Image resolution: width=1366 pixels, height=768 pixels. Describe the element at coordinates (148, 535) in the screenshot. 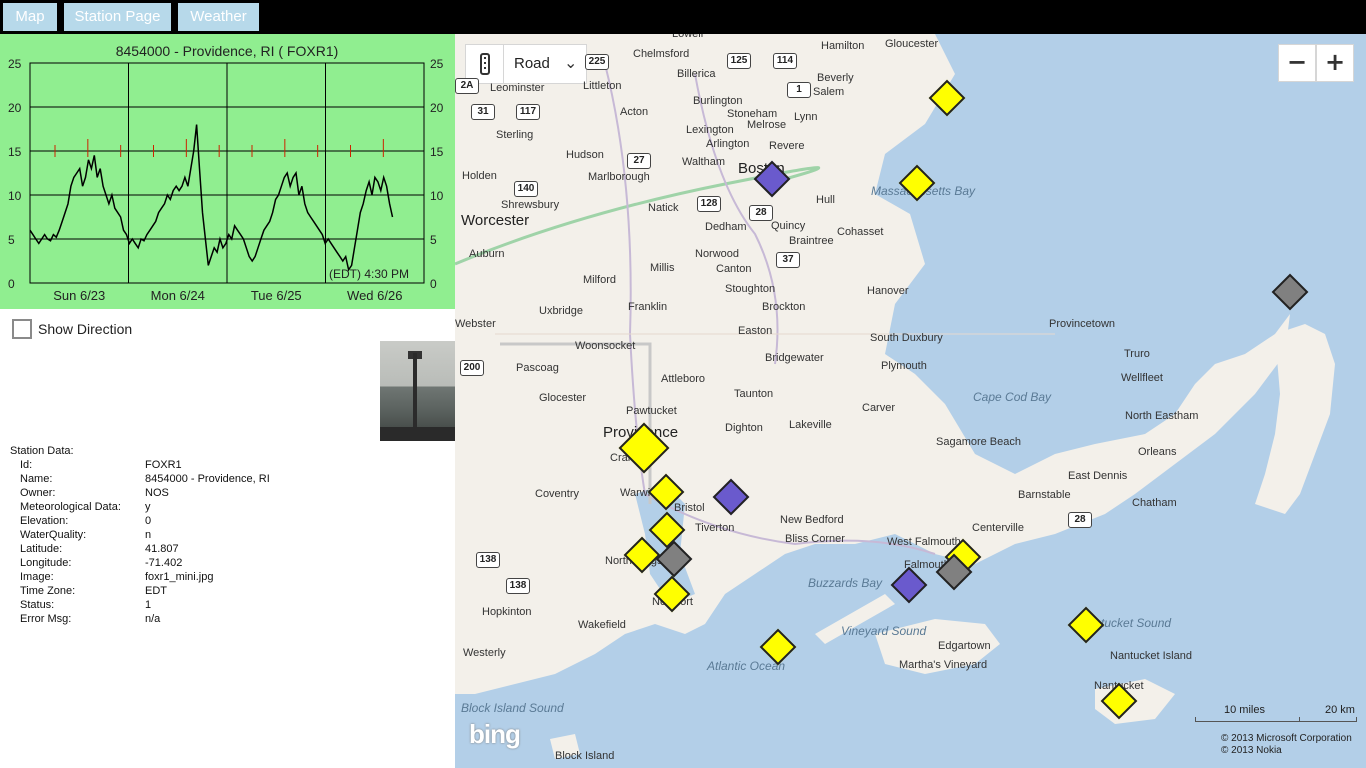

I see `station-data-value: n` at that location.